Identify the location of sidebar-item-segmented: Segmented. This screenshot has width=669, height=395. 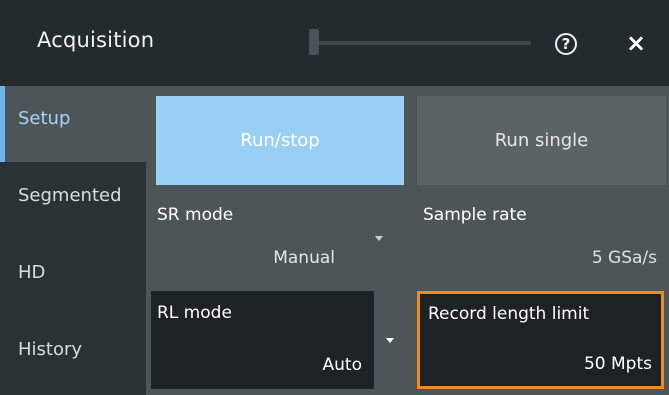
(73, 201).